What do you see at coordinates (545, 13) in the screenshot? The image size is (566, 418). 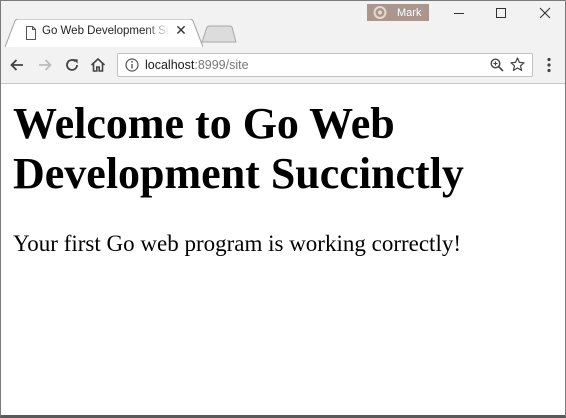 I see `close-window-icon` at bounding box center [545, 13].